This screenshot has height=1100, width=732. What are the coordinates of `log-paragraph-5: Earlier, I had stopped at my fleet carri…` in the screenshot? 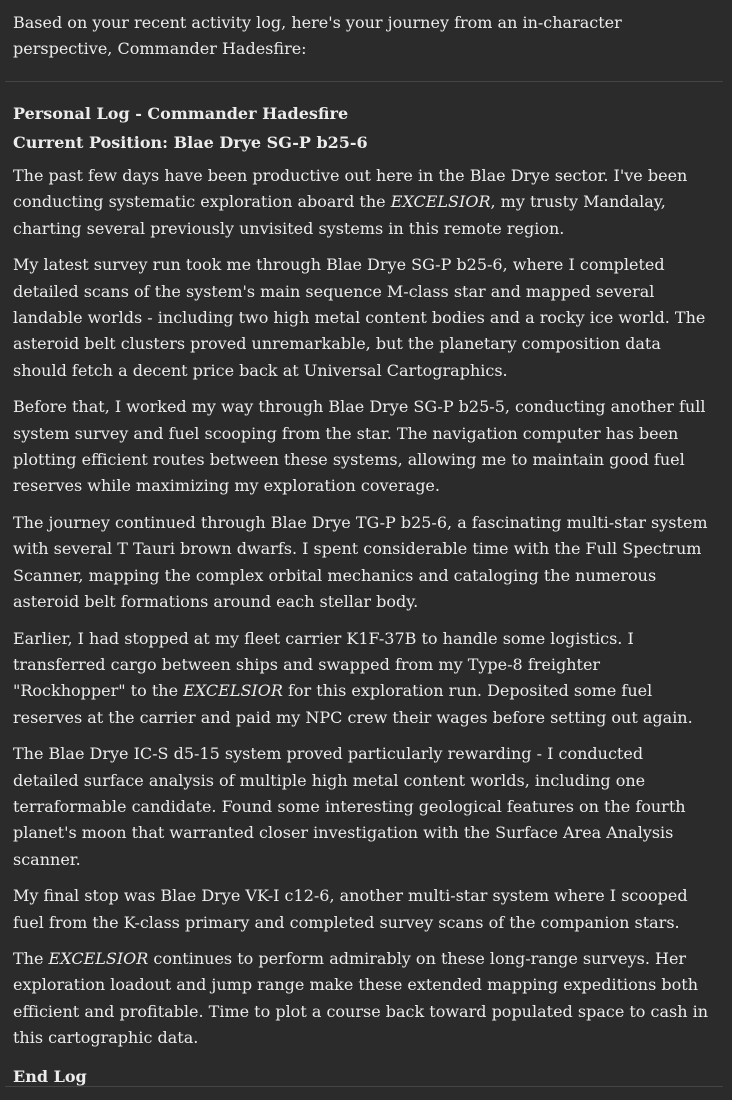 It's located at (363, 679).